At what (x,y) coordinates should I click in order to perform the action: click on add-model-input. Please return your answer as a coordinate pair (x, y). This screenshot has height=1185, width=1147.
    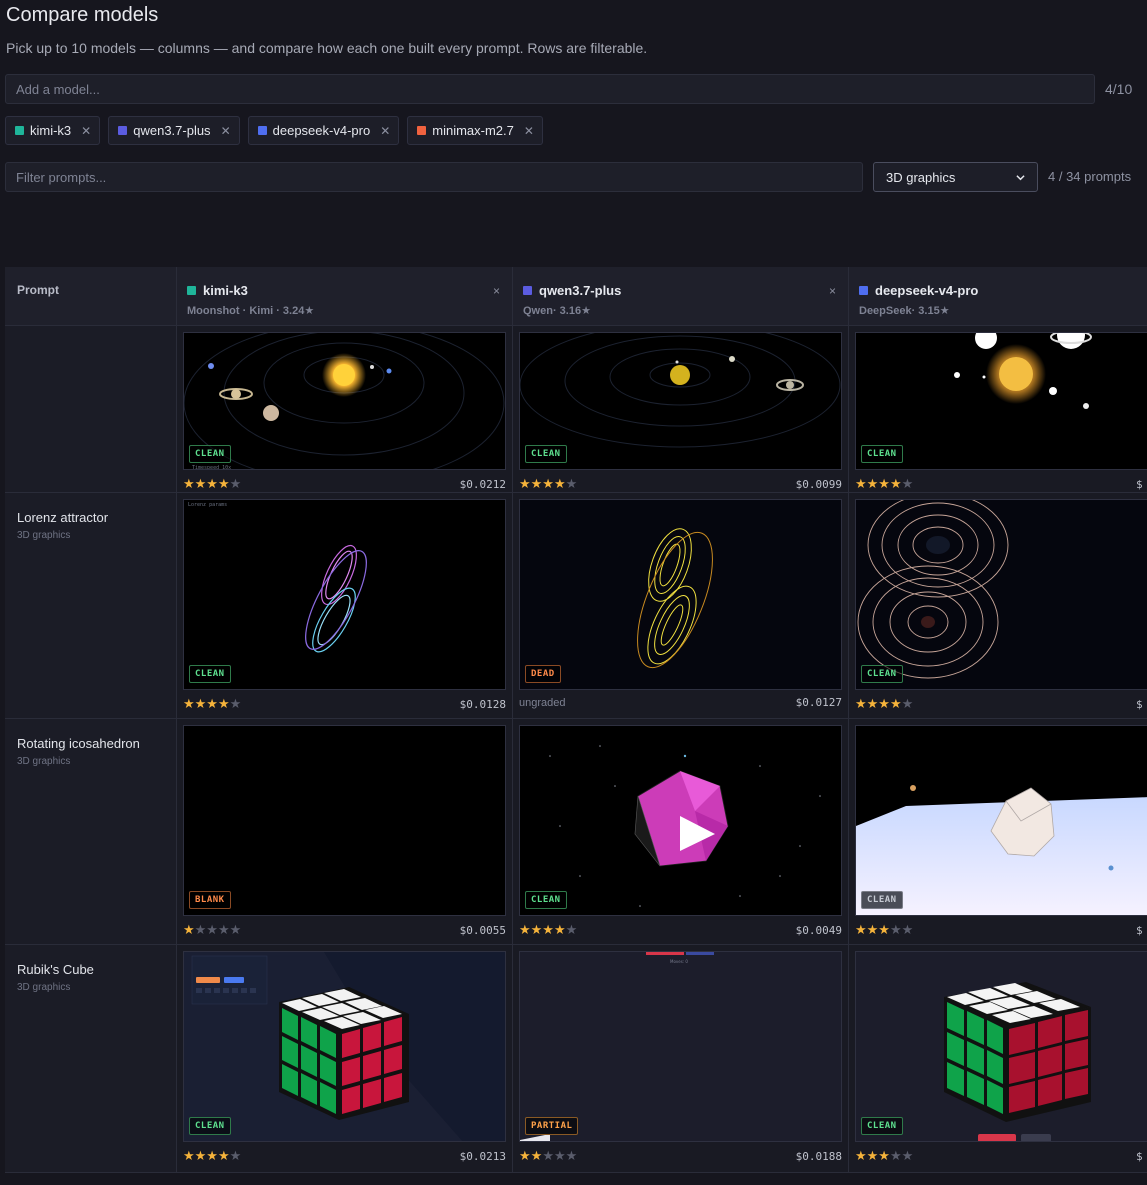
    Looking at the image, I should click on (550, 89).